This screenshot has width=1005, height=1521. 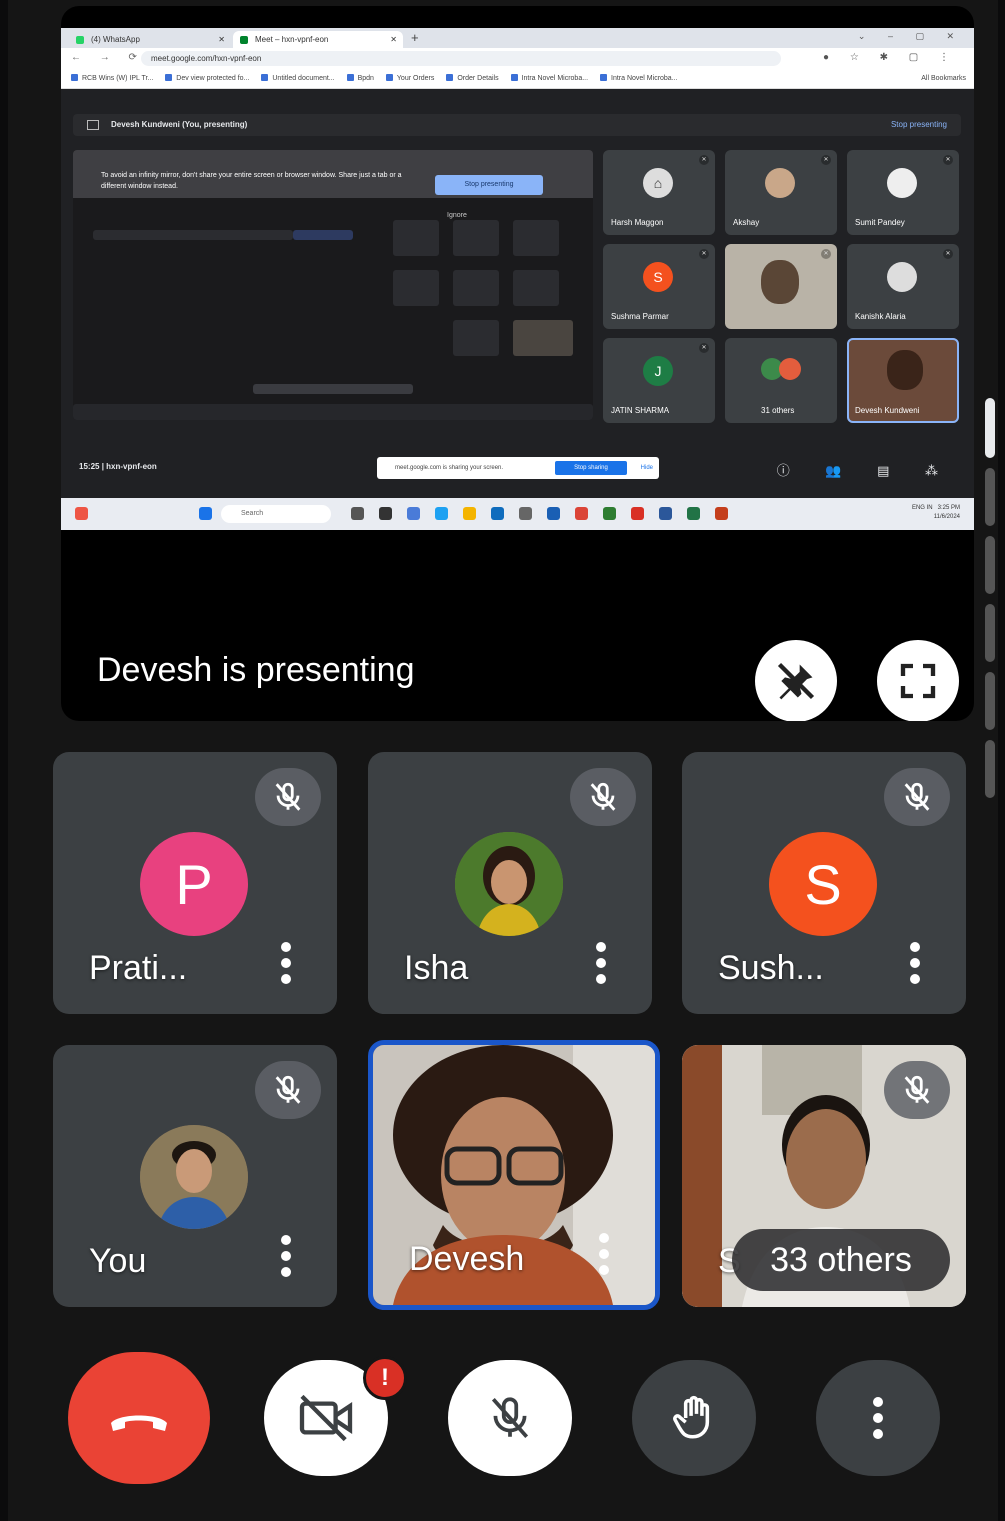 What do you see at coordinates (903, 380) in the screenshot?
I see `mini-tile-self: Devesh Kundweni` at bounding box center [903, 380].